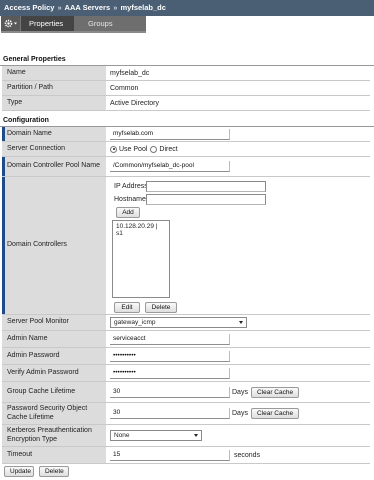  I want to click on row-server-connection: Server Connection Use Pool Direct, so click(186, 149).